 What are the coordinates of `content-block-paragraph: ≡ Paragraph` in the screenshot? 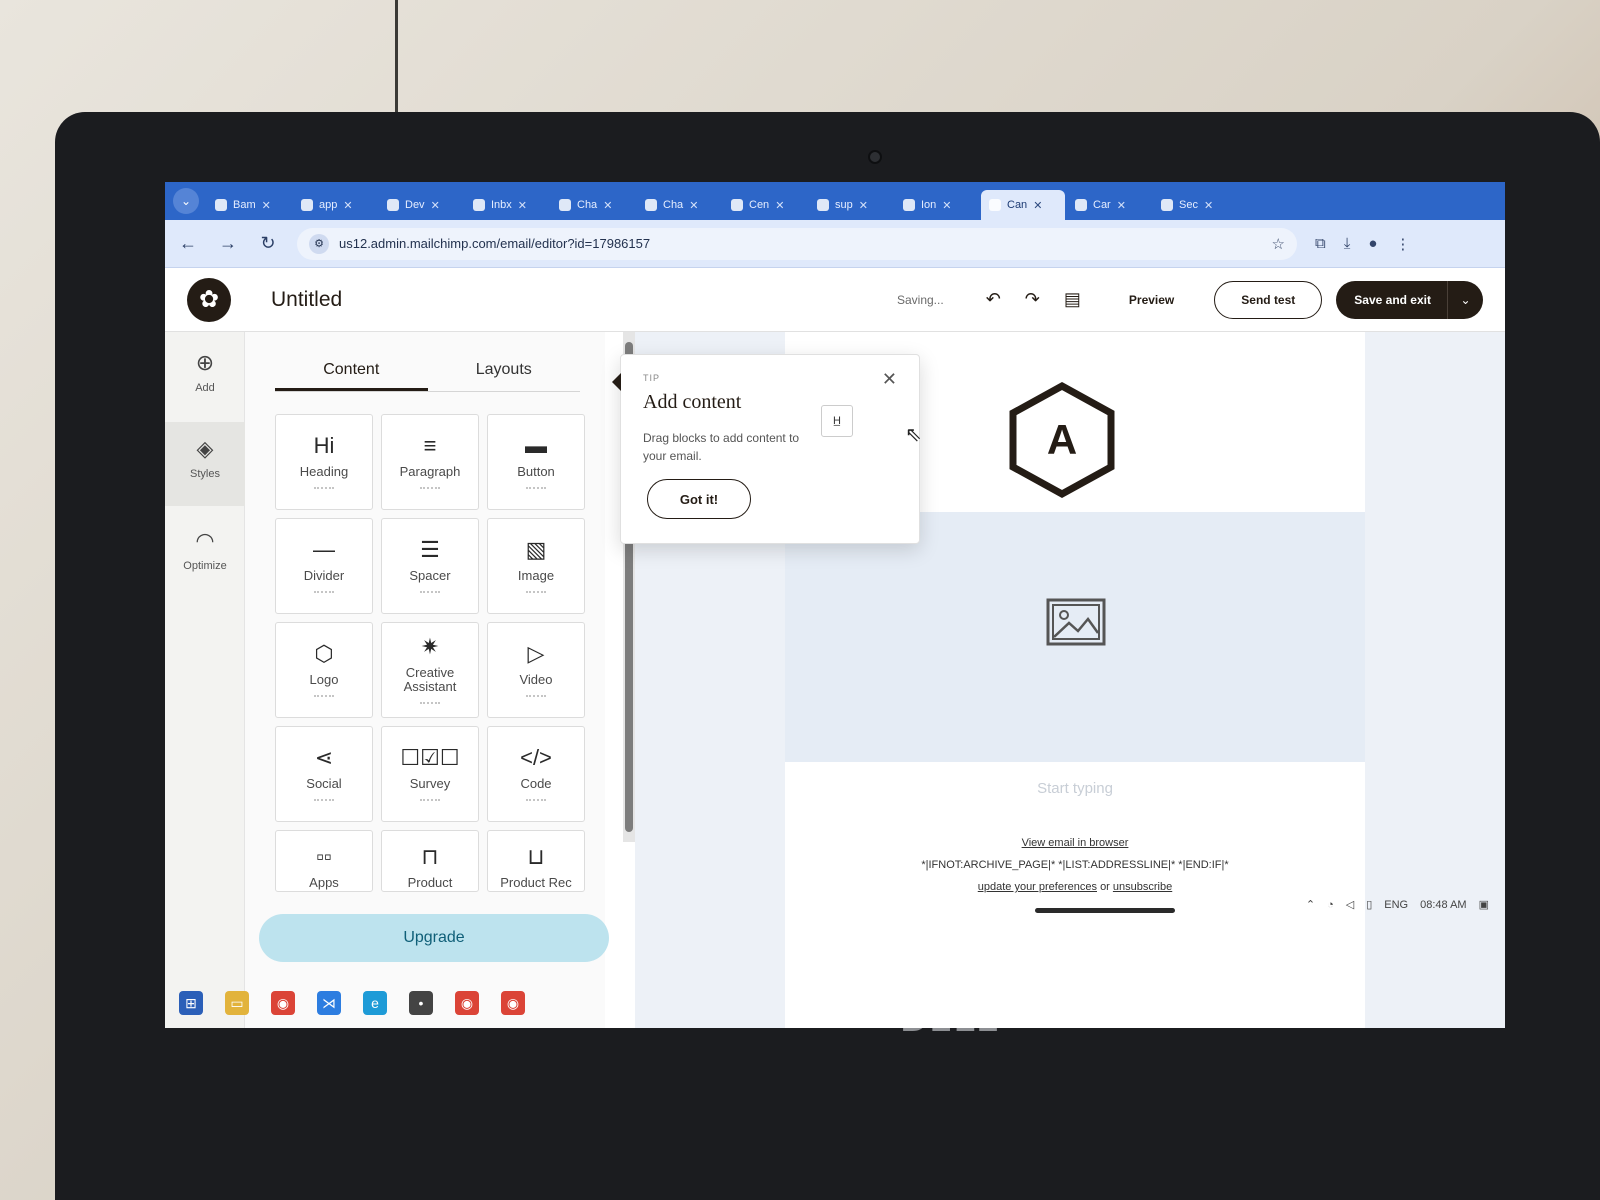 It's located at (430, 462).